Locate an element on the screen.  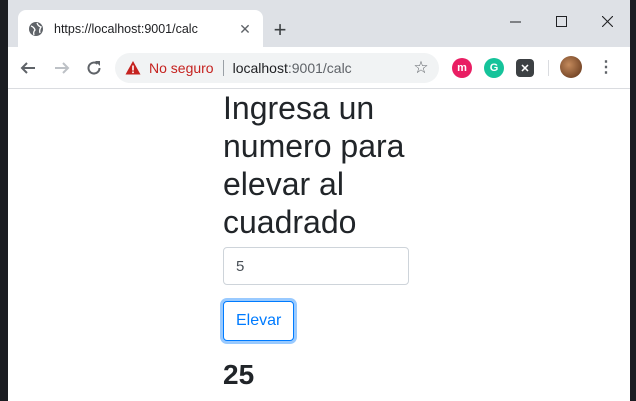
elevar-button: Elevar is located at coordinates (259, 321).